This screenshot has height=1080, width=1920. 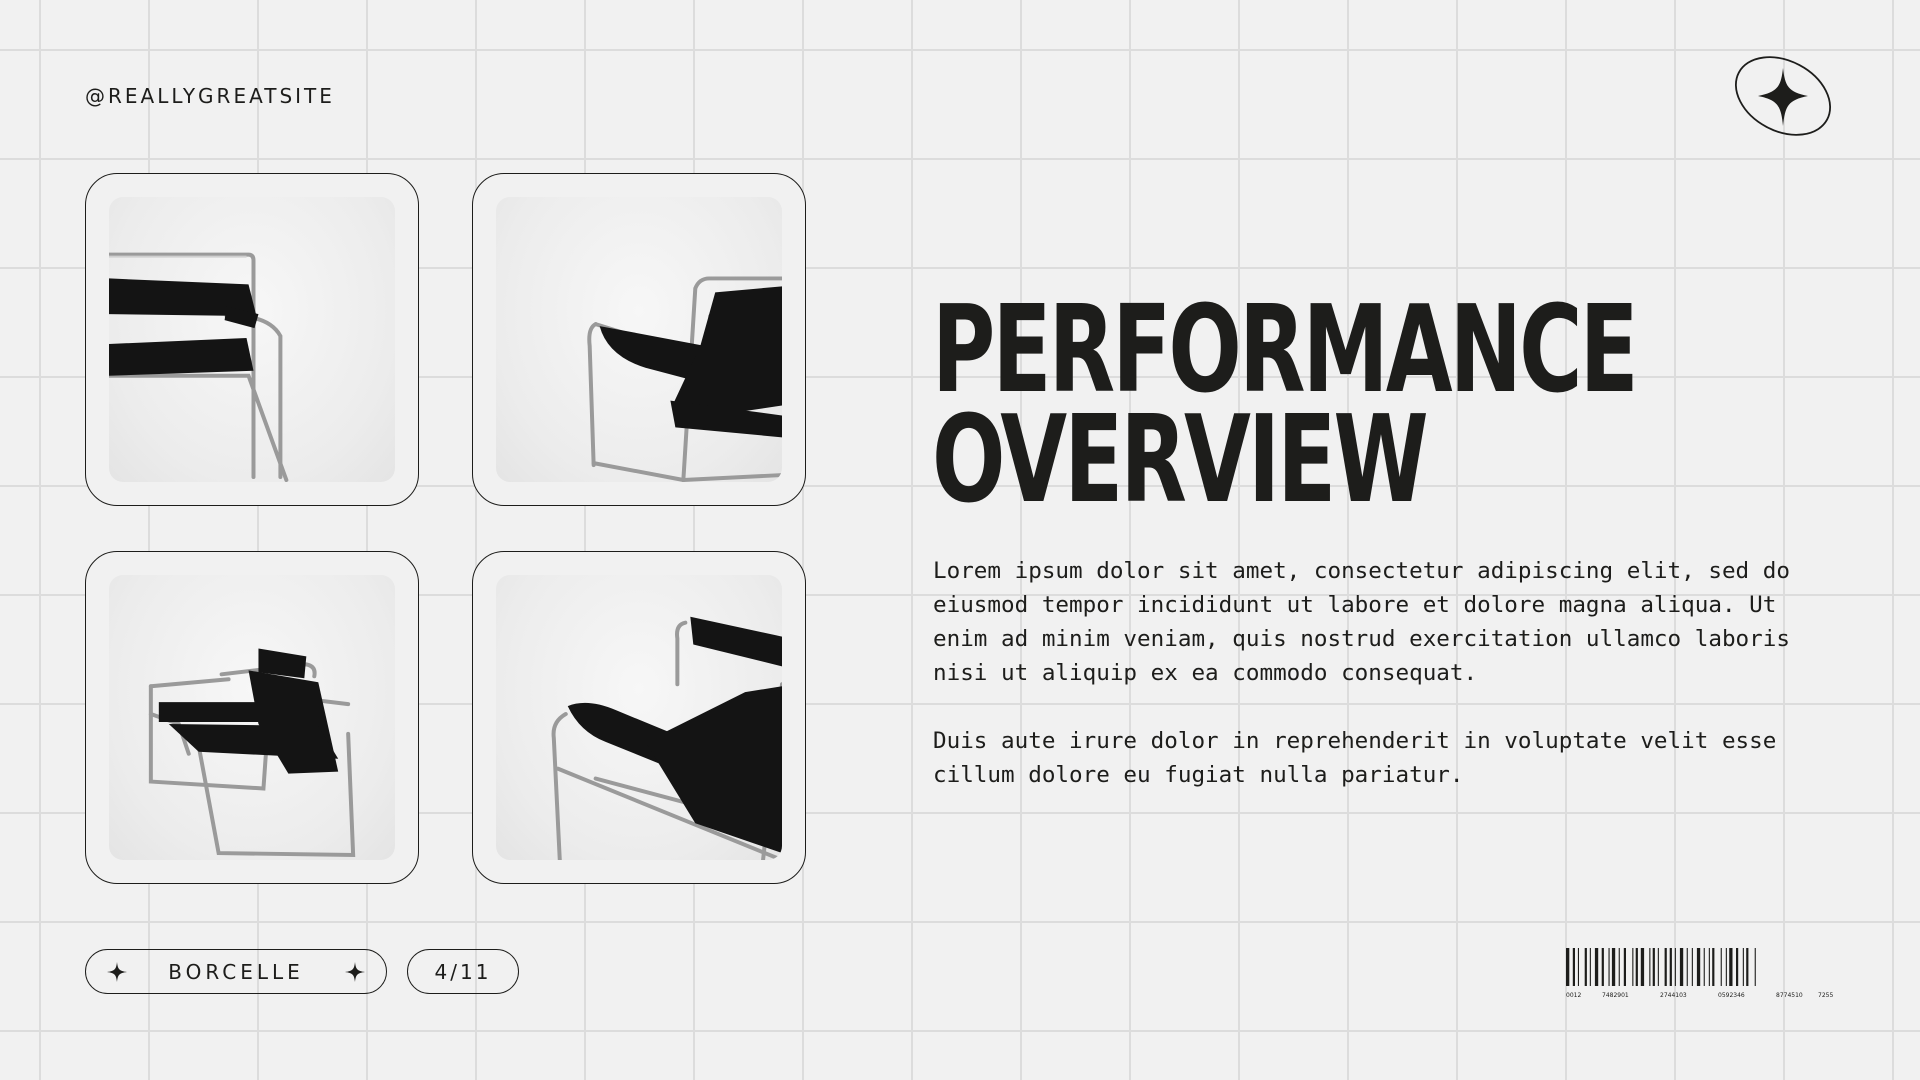 I want to click on page-title: PERFORMANCE OVERVIEW, so click(x=1285, y=405).